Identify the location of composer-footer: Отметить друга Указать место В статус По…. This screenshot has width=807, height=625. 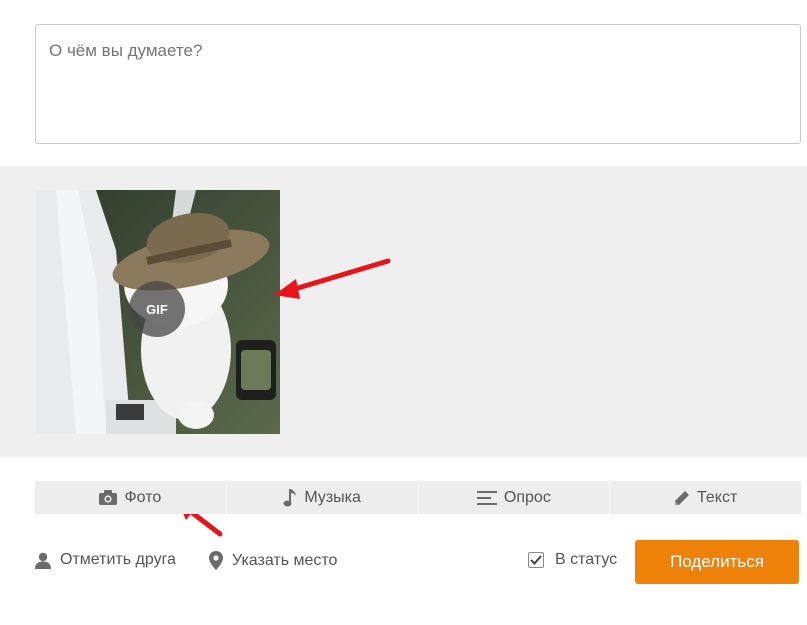
(418, 562).